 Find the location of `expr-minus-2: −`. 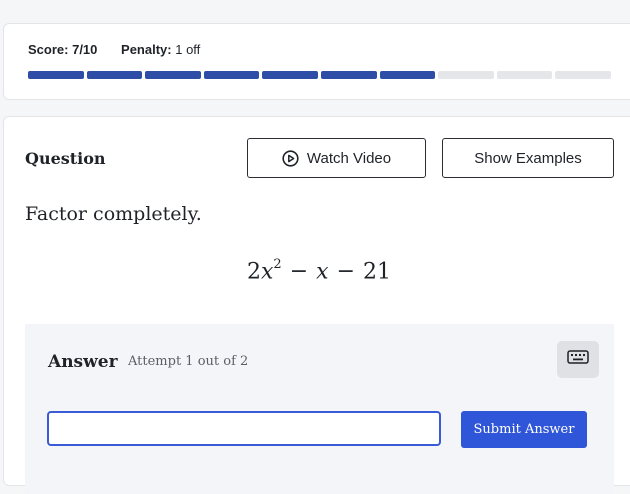

expr-minus-2: − is located at coordinates (345, 272).